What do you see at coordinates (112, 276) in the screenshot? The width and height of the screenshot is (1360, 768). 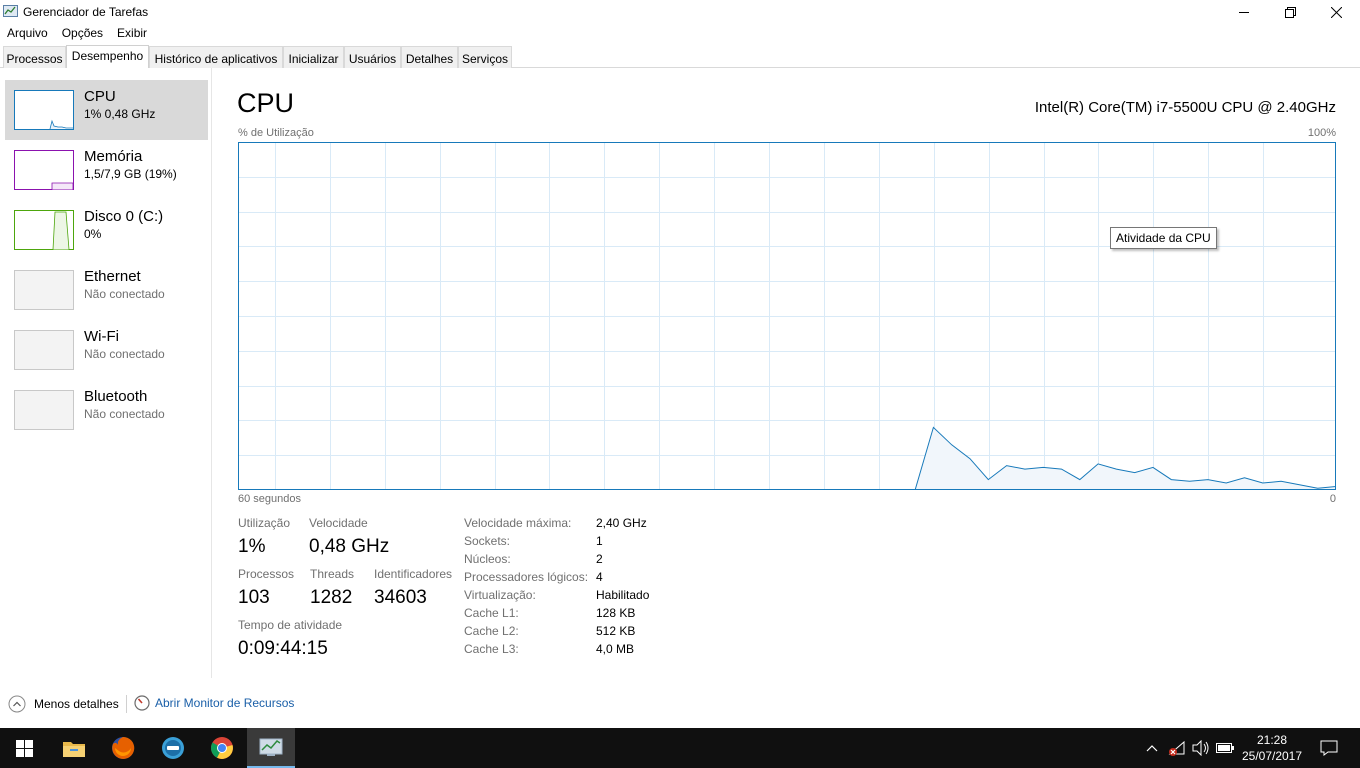 I see `sidebar-item-label: Ethernet` at bounding box center [112, 276].